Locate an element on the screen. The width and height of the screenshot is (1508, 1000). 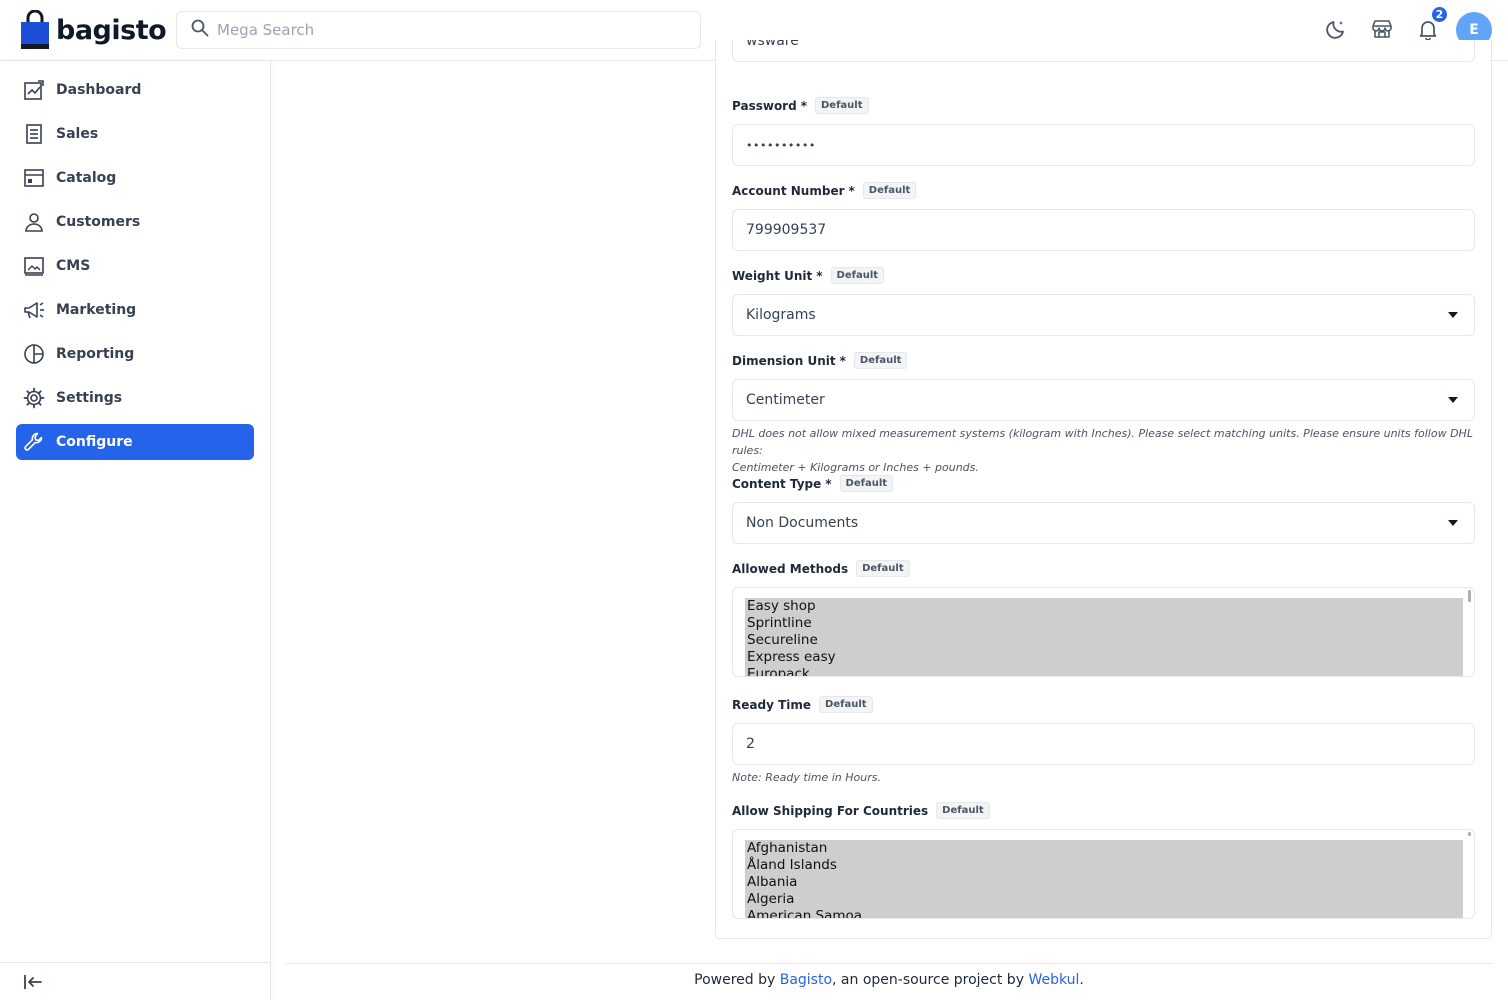
dimension-unit-value: Centimeter is located at coordinates (785, 400).